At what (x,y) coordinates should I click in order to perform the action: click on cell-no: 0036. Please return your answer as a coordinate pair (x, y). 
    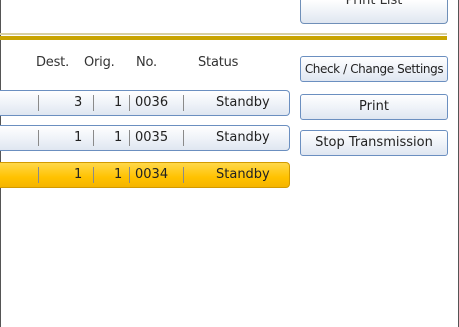
    Looking at the image, I should click on (152, 102).